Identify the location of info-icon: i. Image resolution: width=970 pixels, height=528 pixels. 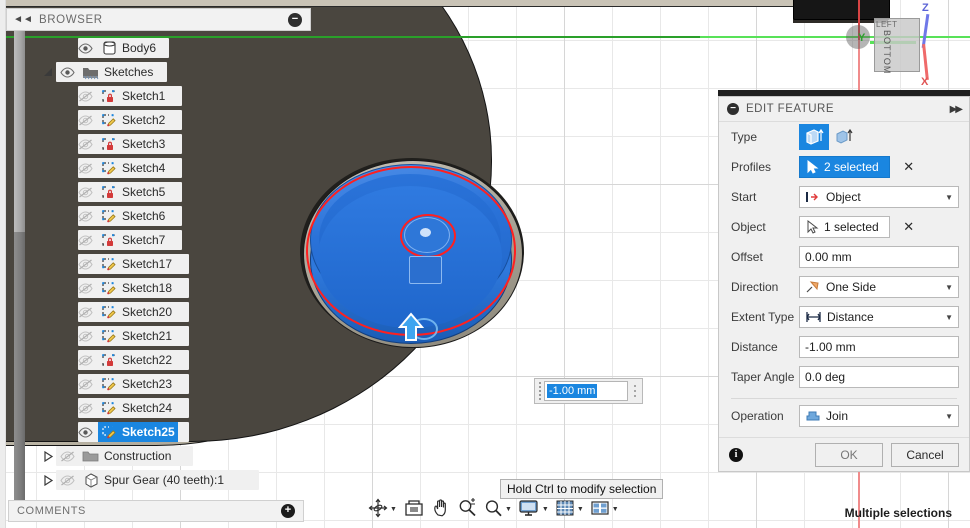
(736, 454).